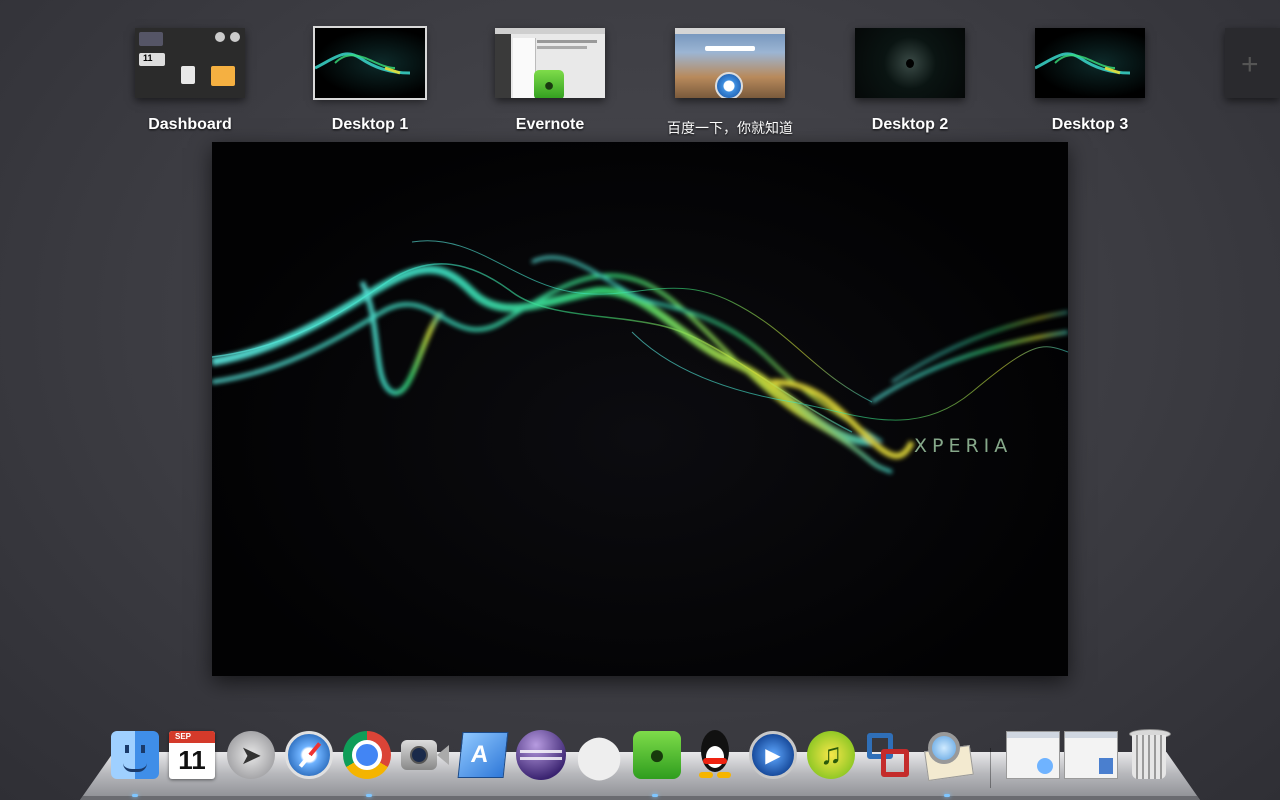  Describe the element at coordinates (550, 63) in the screenshot. I see `space-thumbnail: ●` at that location.